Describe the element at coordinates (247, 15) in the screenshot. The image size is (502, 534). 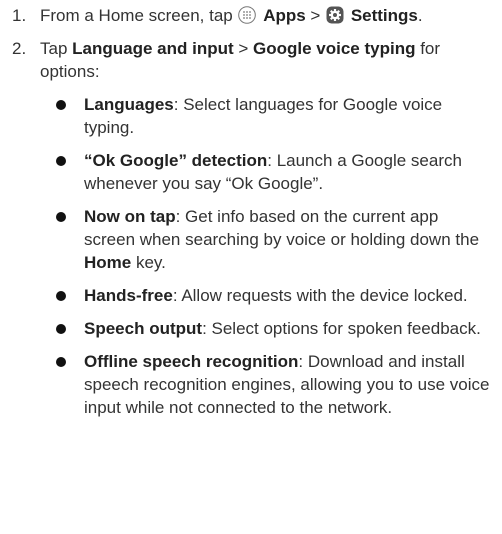
I see `apps-grid-icon` at that location.